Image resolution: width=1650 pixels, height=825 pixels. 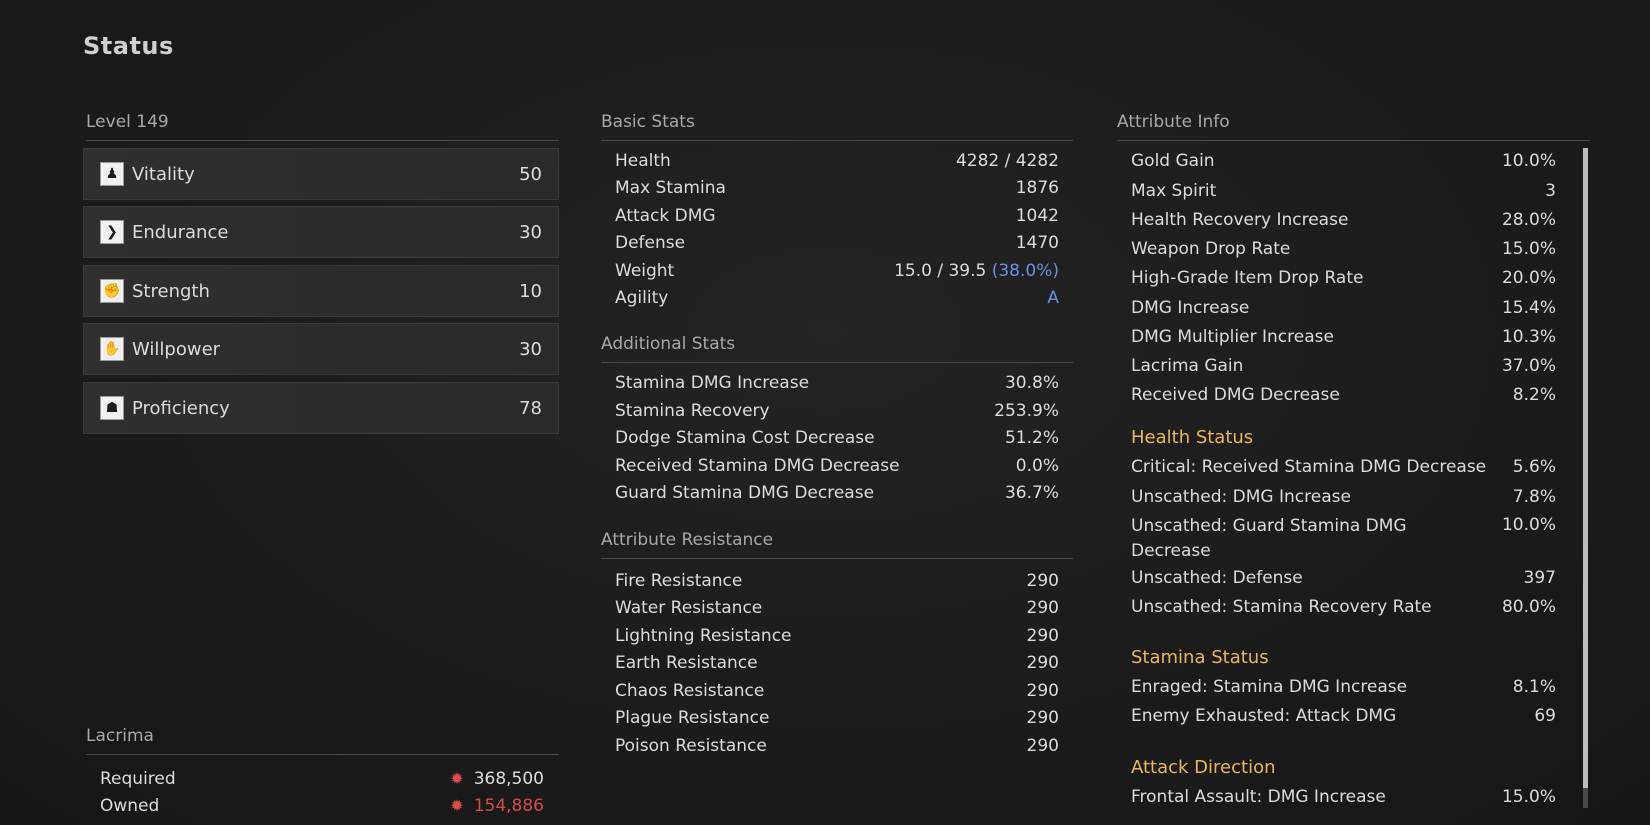 I want to click on stat-row: DMG Increase 15.4%, so click(x=1343, y=308).